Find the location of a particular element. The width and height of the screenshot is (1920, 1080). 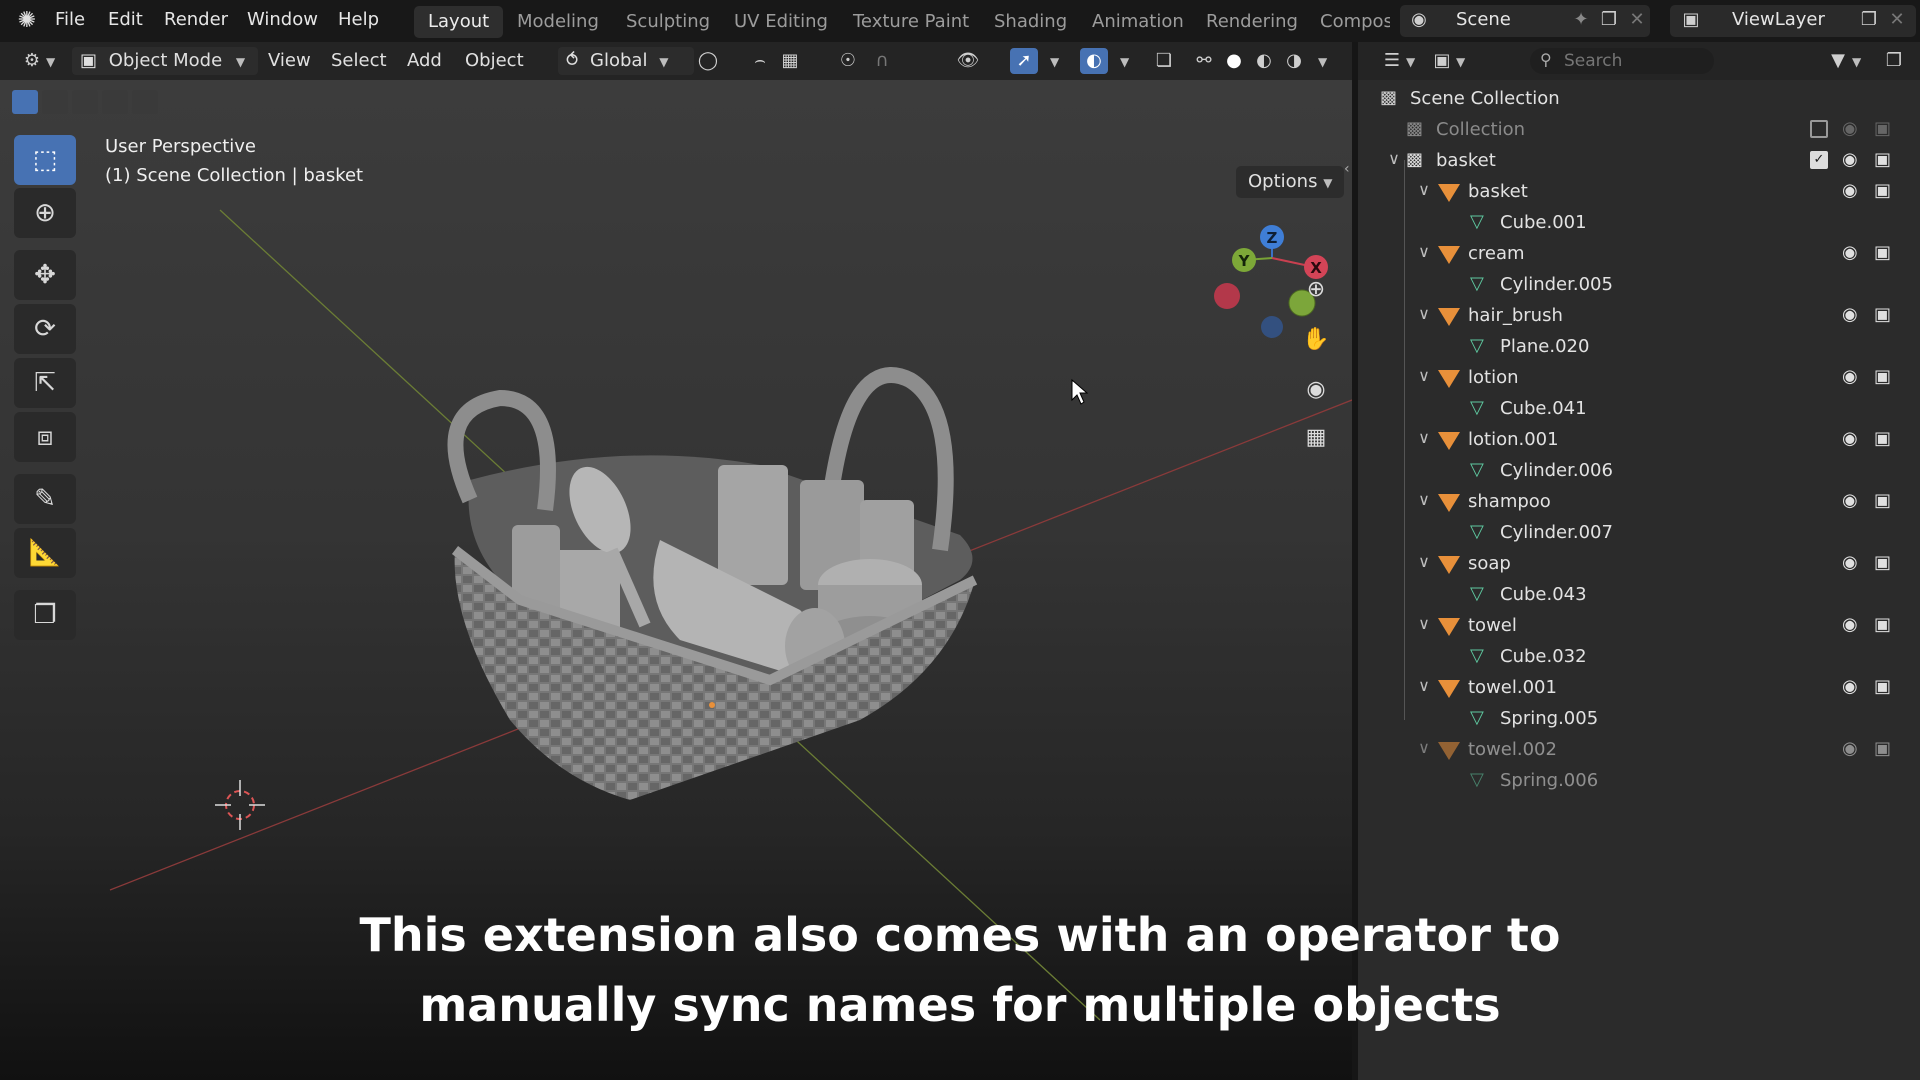

delete-view-layer-icon: ✕ is located at coordinates (1897, 21).